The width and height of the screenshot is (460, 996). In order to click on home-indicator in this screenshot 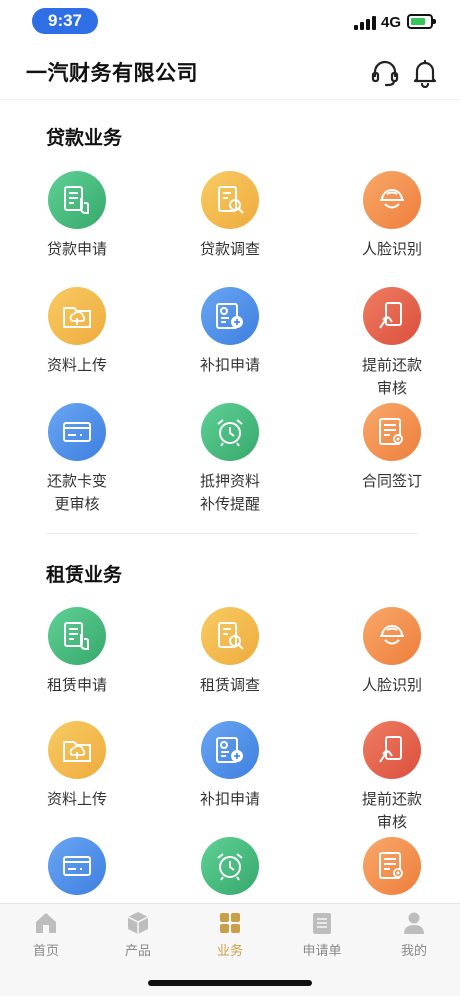, I will do `click(230, 983)`.